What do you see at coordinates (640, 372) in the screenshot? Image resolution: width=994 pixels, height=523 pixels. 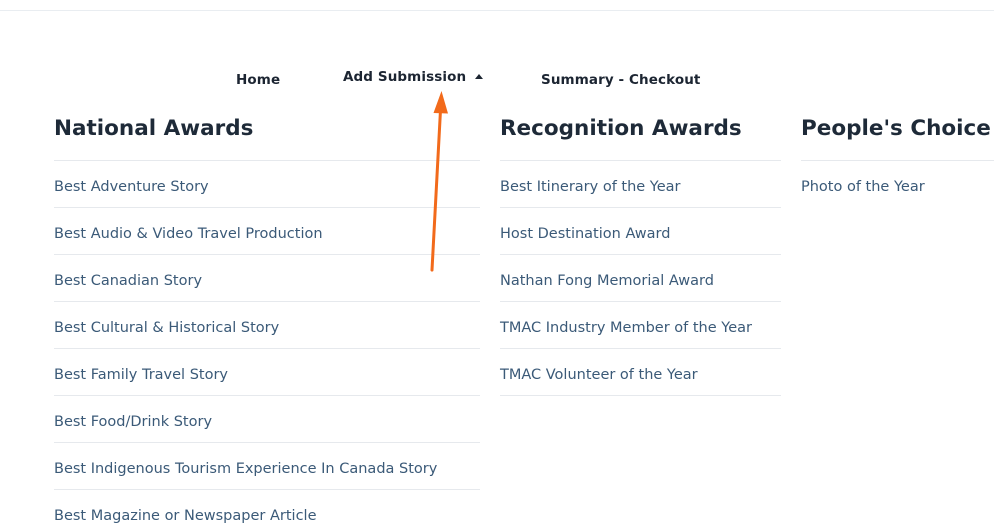 I see `award-link: TMAC Volunteer of the Year` at bounding box center [640, 372].